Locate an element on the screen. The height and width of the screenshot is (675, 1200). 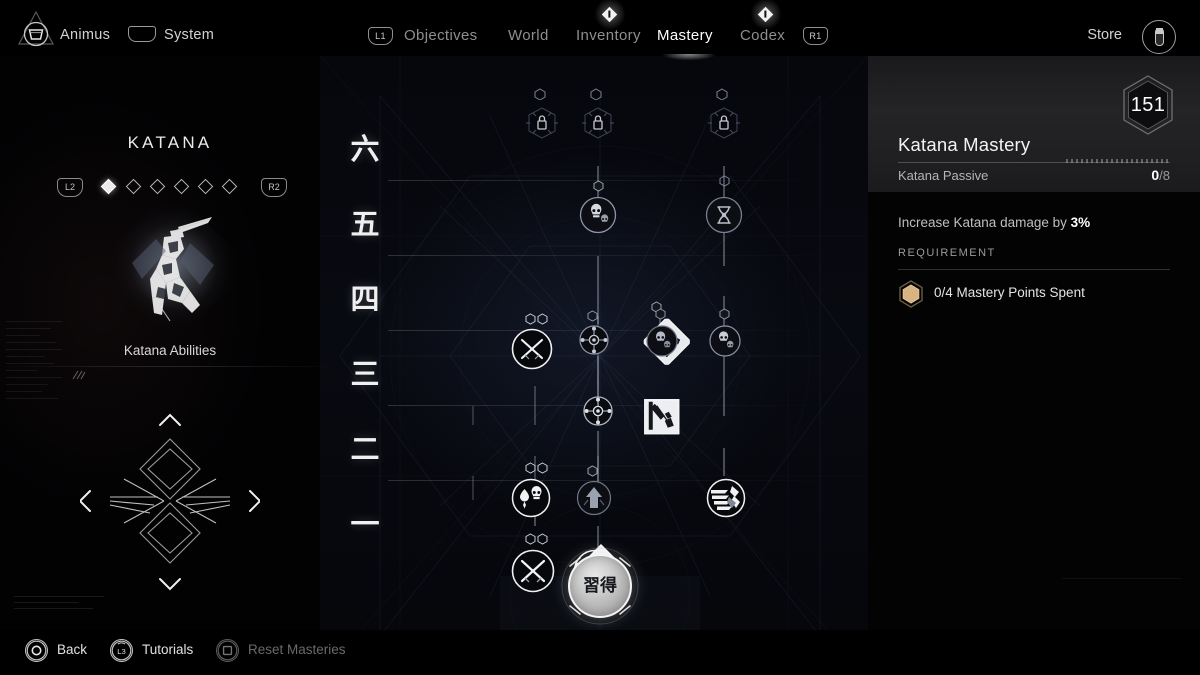
mastery-description-value: 3% is located at coordinates (1080, 222).